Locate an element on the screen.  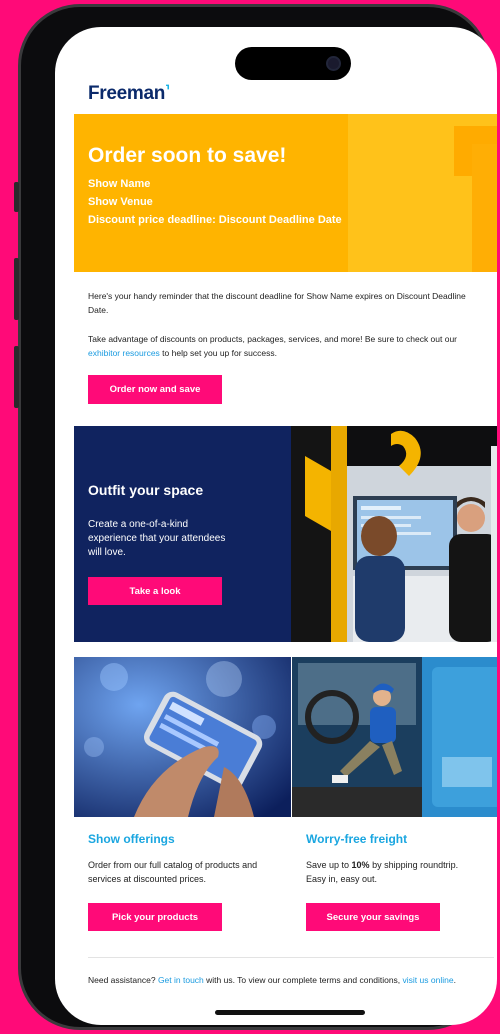
take-a-look-button: Take a look is located at coordinates (155, 591).